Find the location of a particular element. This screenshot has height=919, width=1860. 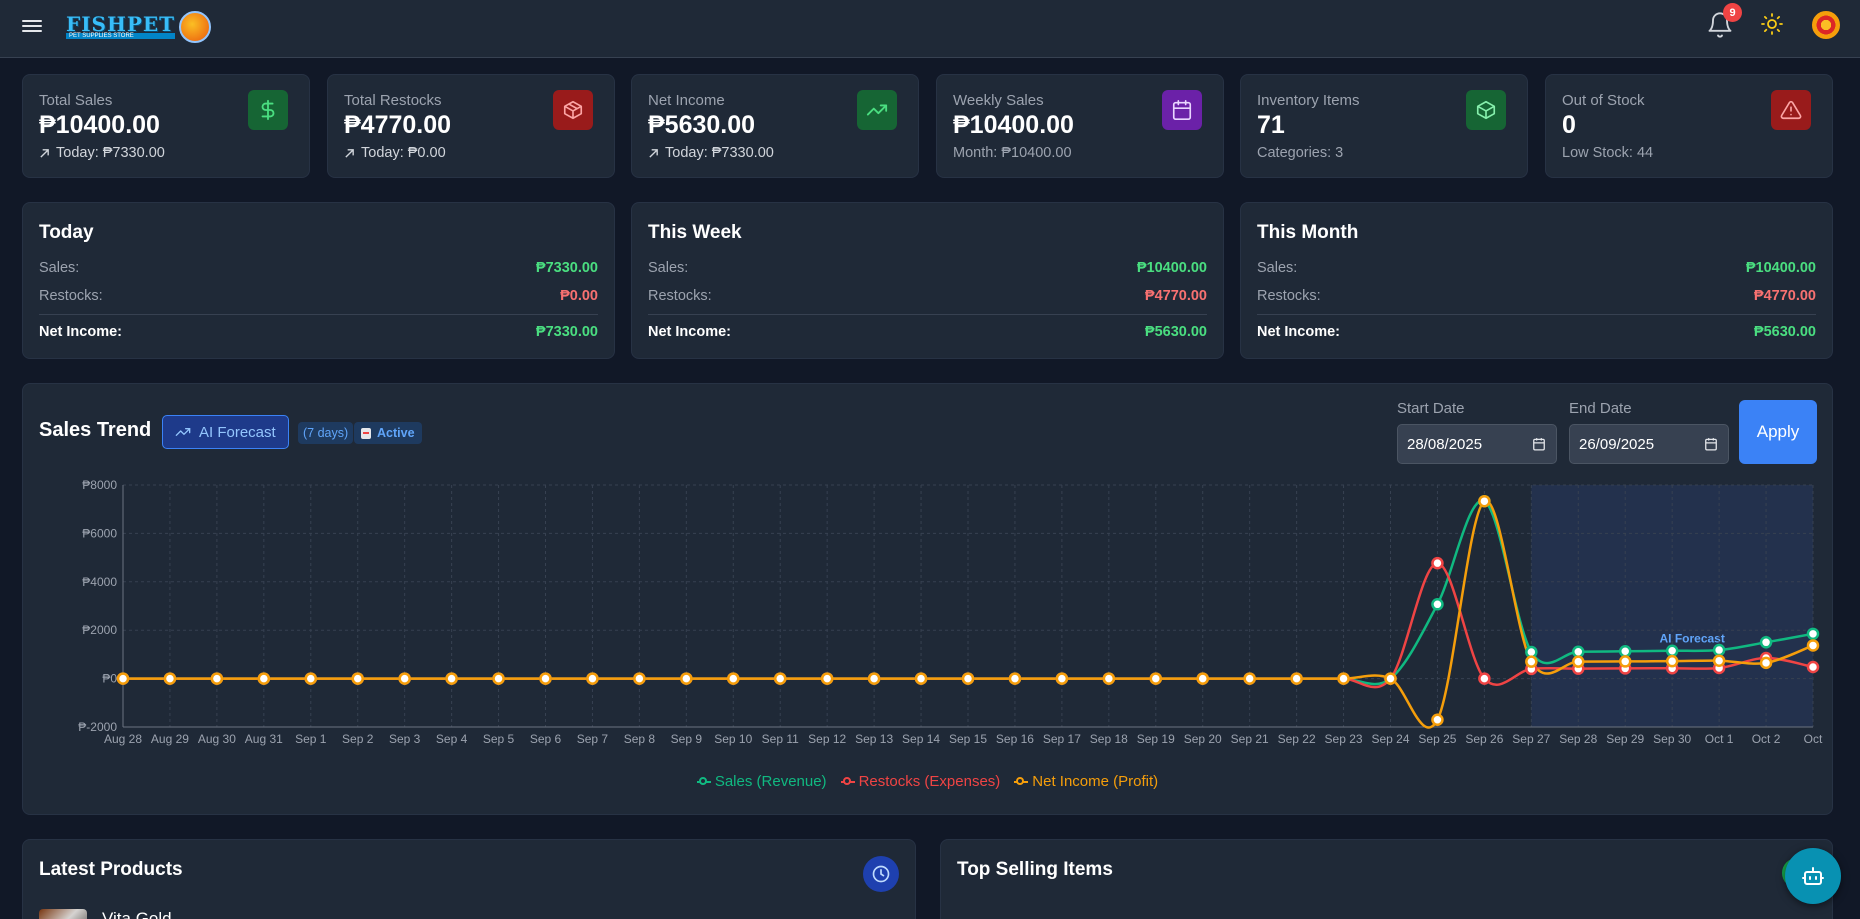

stat-card-total-sales: Total Sales ₱10400.00 Today: ₱7330.00 is located at coordinates (166, 126).